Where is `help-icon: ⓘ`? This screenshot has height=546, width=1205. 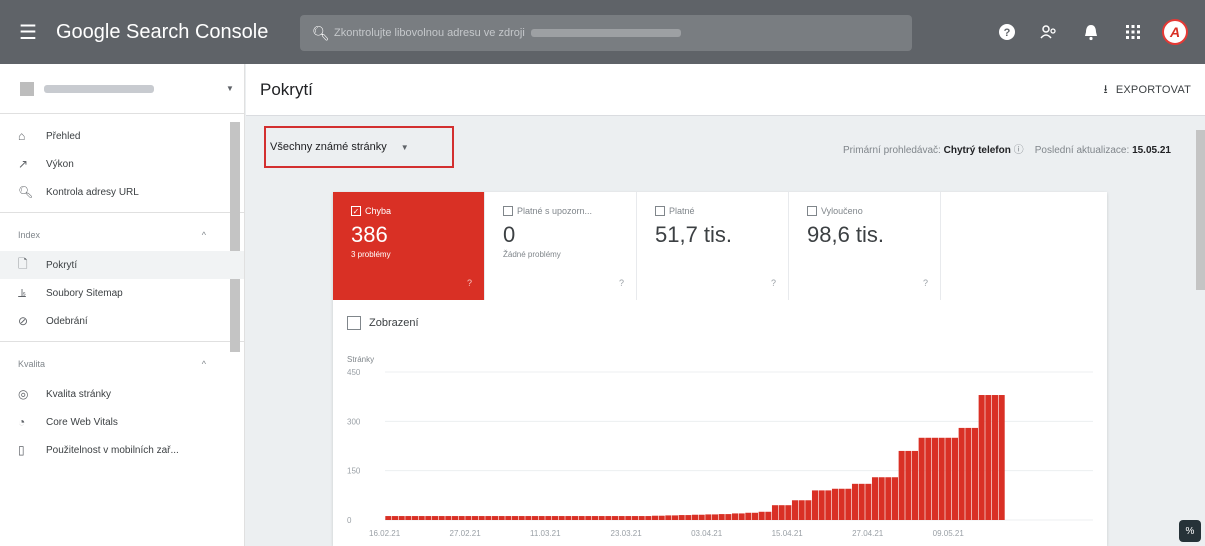
help-icon: ⓘ is located at coordinates (1019, 150).